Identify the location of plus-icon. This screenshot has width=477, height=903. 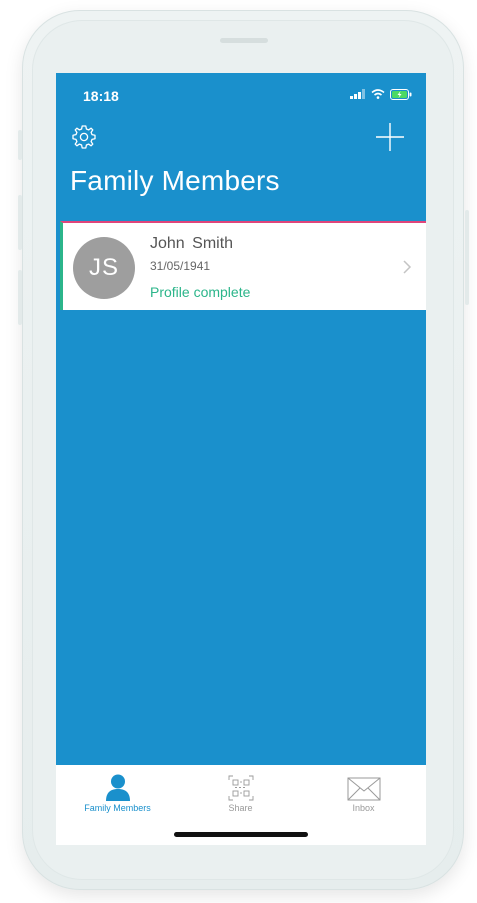
(390, 137).